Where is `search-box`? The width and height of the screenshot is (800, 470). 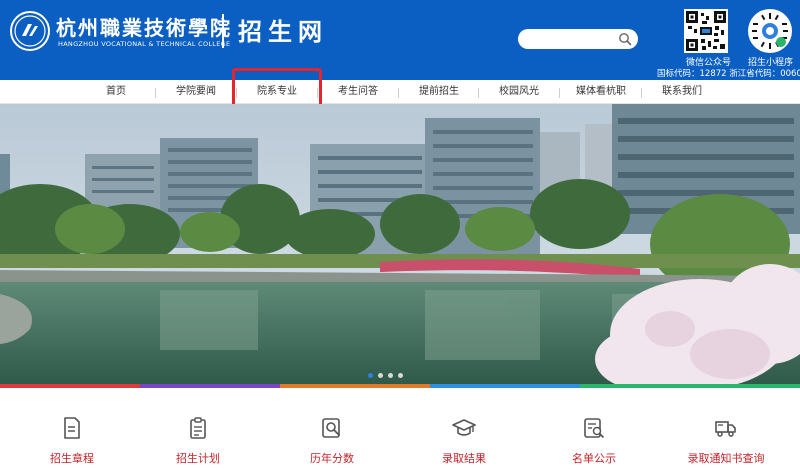
search-box is located at coordinates (578, 39).